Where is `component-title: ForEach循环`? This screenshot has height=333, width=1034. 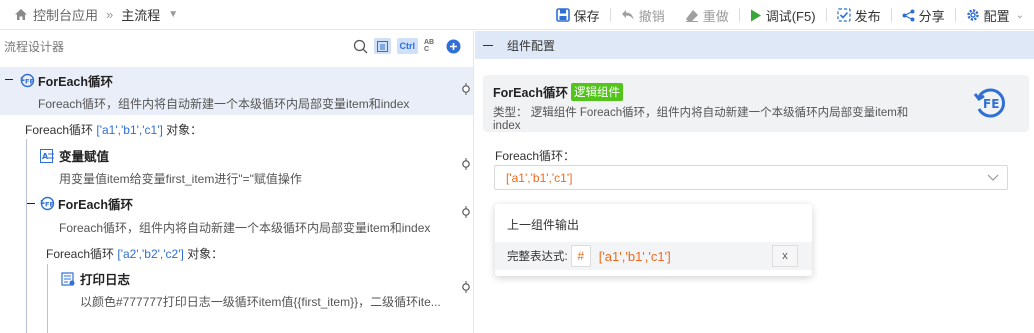
component-title: ForEach循环 is located at coordinates (531, 93).